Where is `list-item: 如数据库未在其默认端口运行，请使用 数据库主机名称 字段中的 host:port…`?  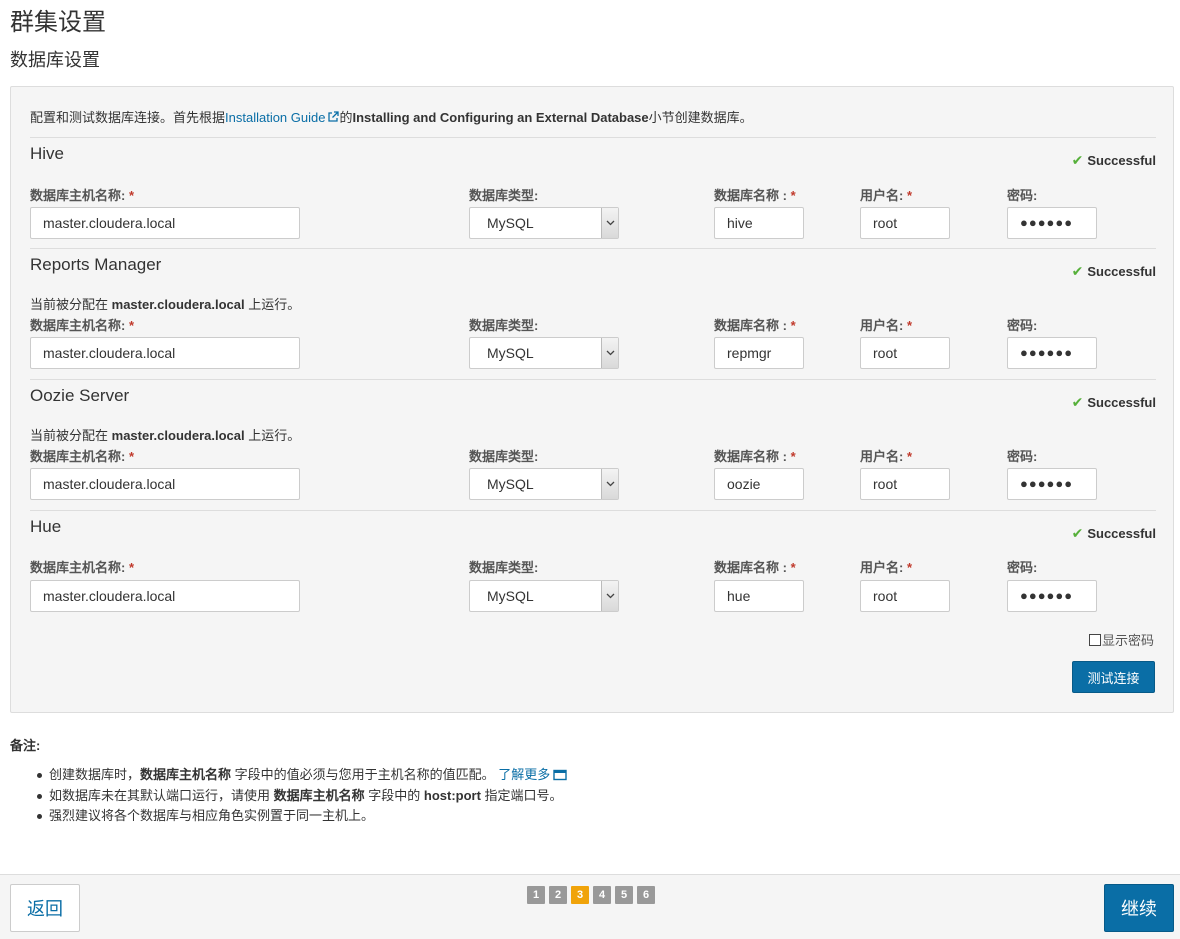 list-item: 如数据库未在其默认端口运行，请使用 数据库主机名称 字段中的 host:port… is located at coordinates (301, 797).